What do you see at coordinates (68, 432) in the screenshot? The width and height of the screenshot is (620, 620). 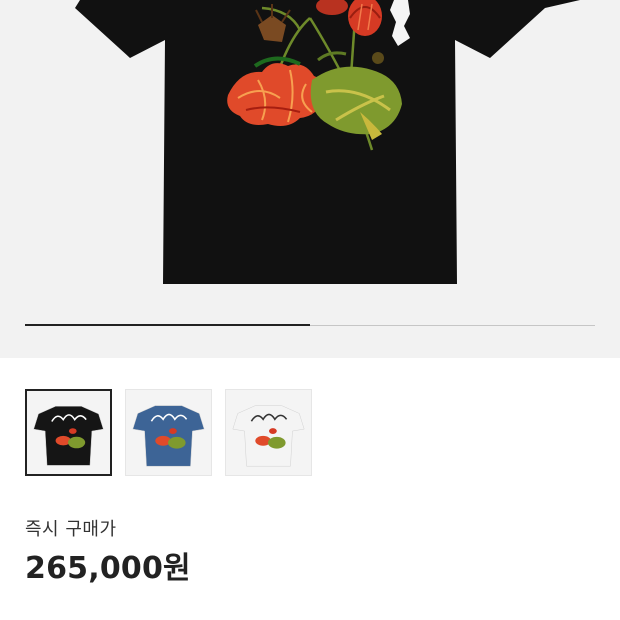 I see `black-tshirt-thumbnail` at bounding box center [68, 432].